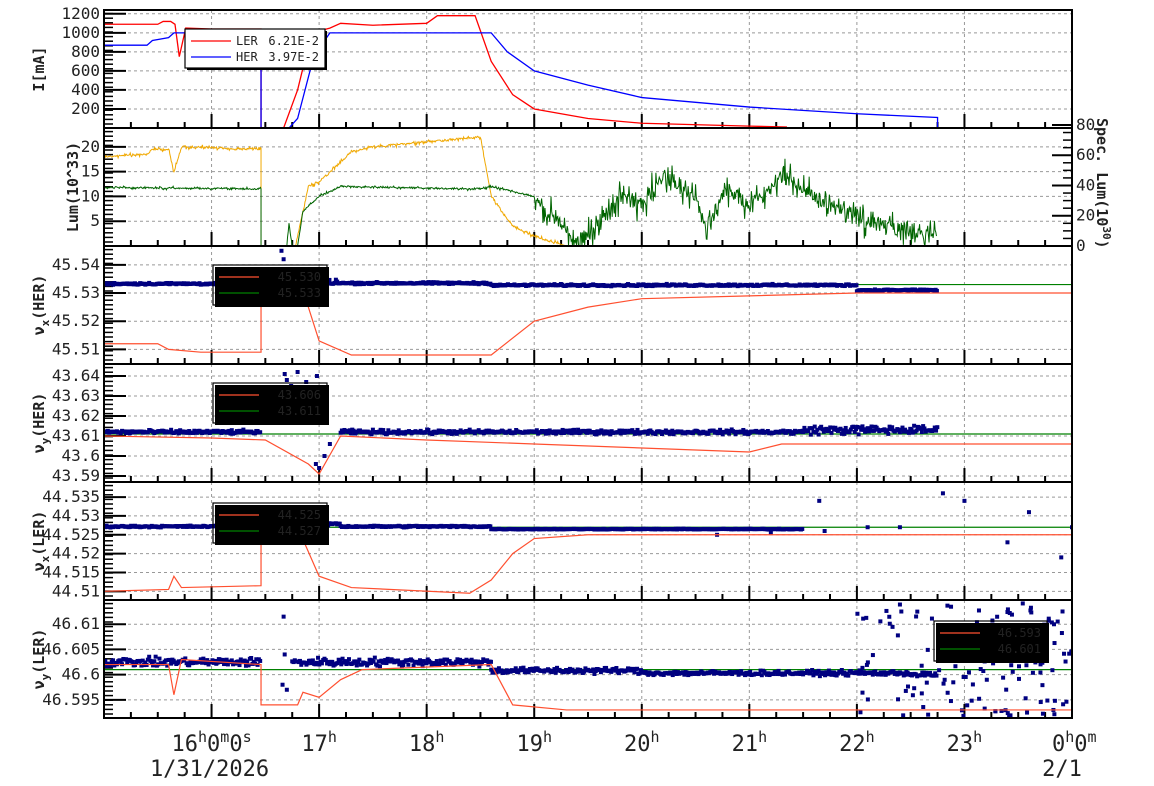 This screenshot has height=786, width=1154. I want to click on x-tick-label: 23h, so click(965, 742).